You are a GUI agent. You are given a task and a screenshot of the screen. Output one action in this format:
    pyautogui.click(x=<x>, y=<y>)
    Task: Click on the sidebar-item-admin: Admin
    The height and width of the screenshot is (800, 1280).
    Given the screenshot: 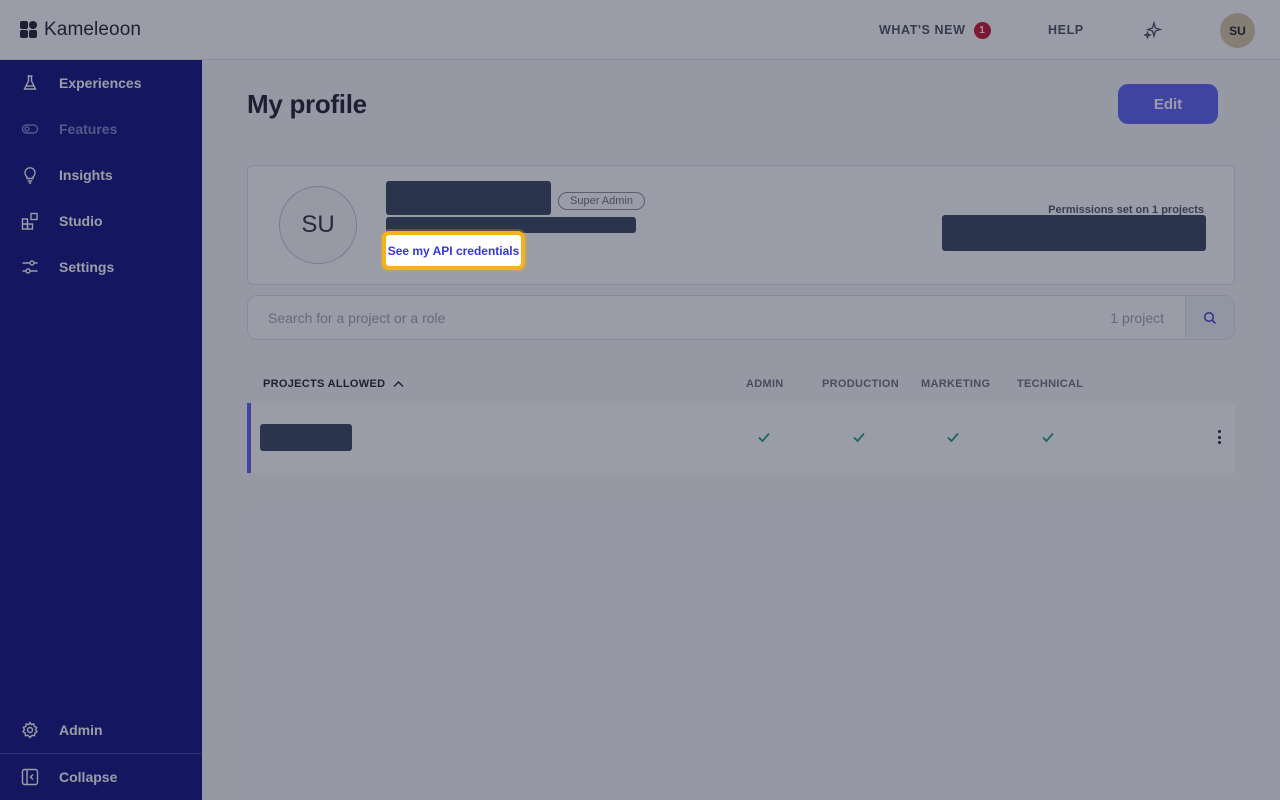 What is the action you would take?
    pyautogui.click(x=101, y=730)
    